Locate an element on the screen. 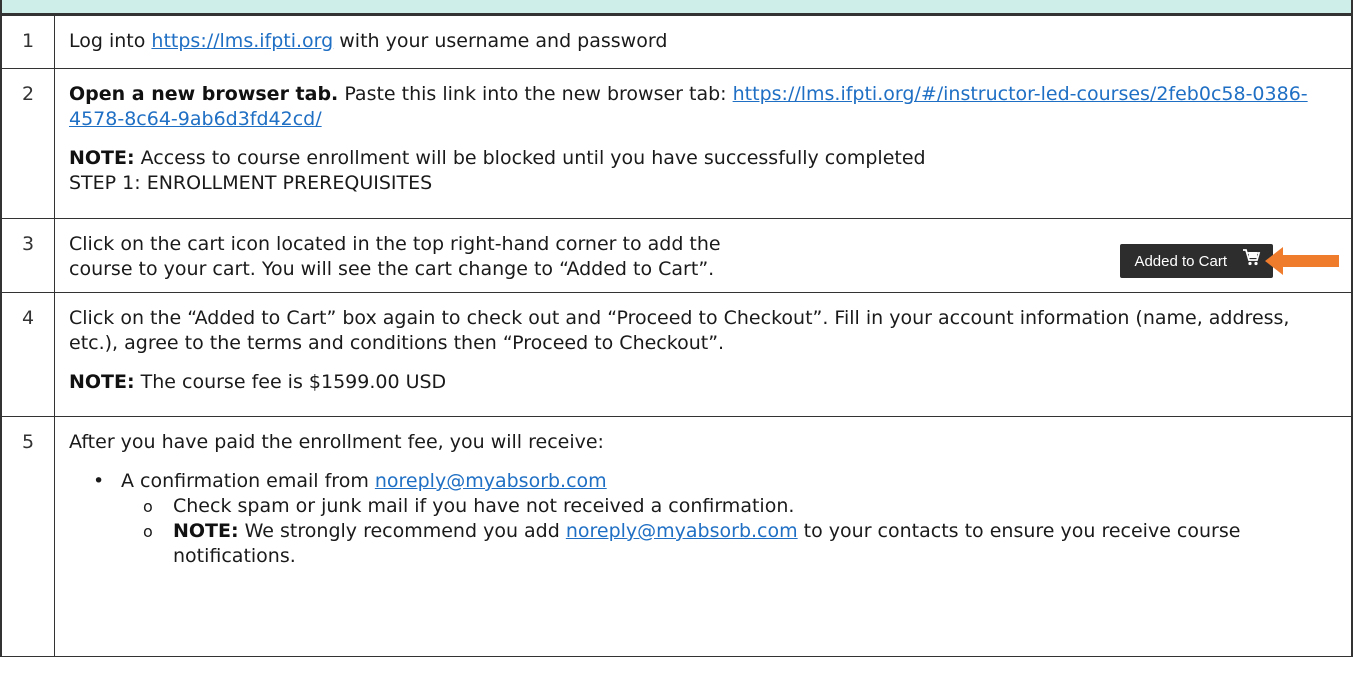 The image size is (1353, 675). list-item-text: A confirmation email from is located at coordinates (248, 481).